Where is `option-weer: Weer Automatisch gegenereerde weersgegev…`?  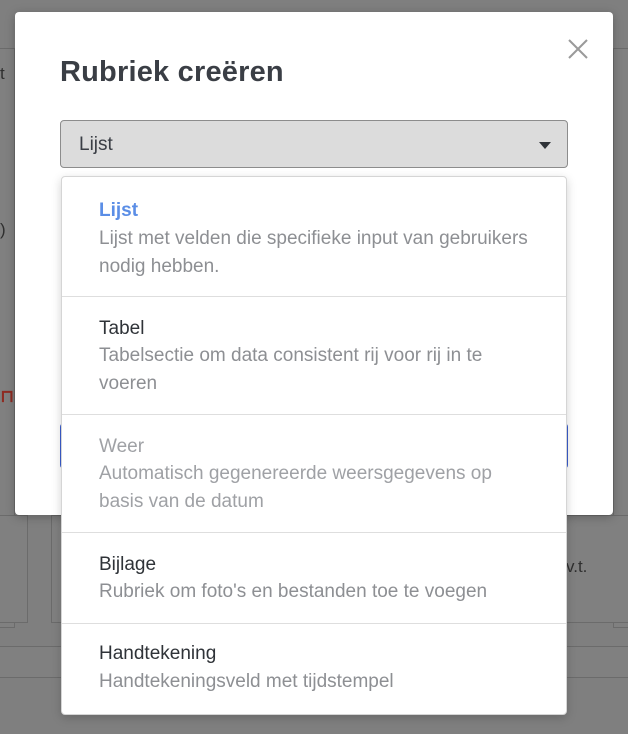 option-weer: Weer Automatisch gegenereerde weersgegev… is located at coordinates (314, 474).